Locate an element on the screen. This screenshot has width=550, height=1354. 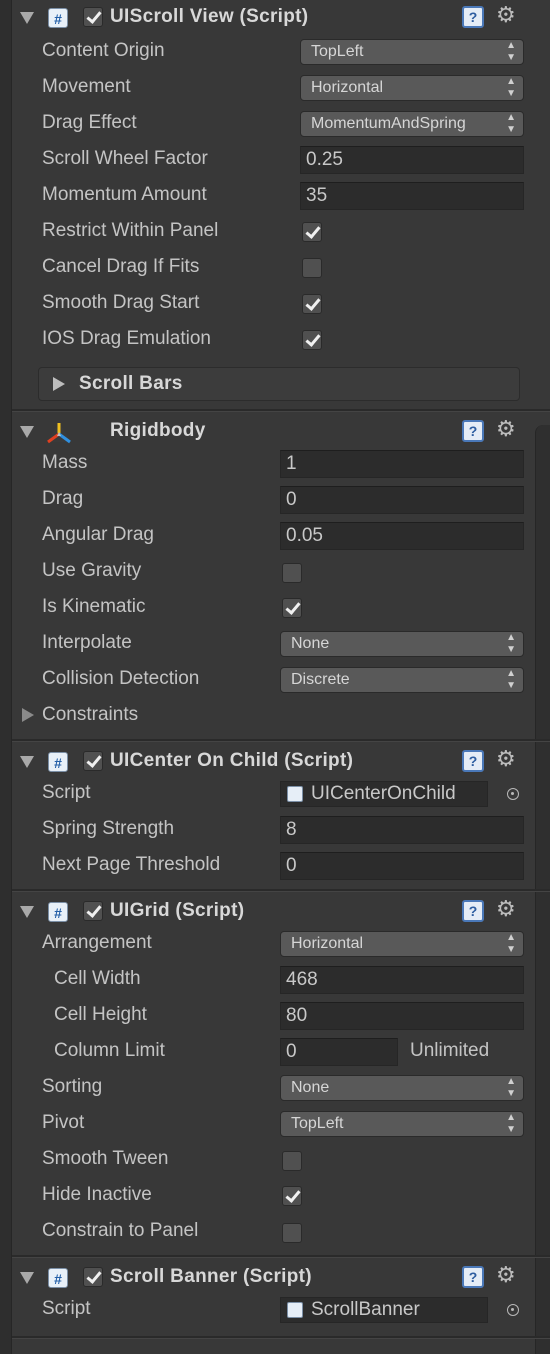
angular-drag-field: 0.05 is located at coordinates (402, 536).